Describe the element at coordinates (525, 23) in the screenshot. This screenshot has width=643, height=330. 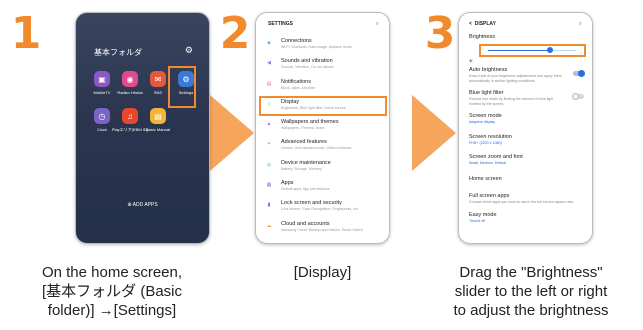
I see `display-header: < DISPLAY ⌕` at that location.